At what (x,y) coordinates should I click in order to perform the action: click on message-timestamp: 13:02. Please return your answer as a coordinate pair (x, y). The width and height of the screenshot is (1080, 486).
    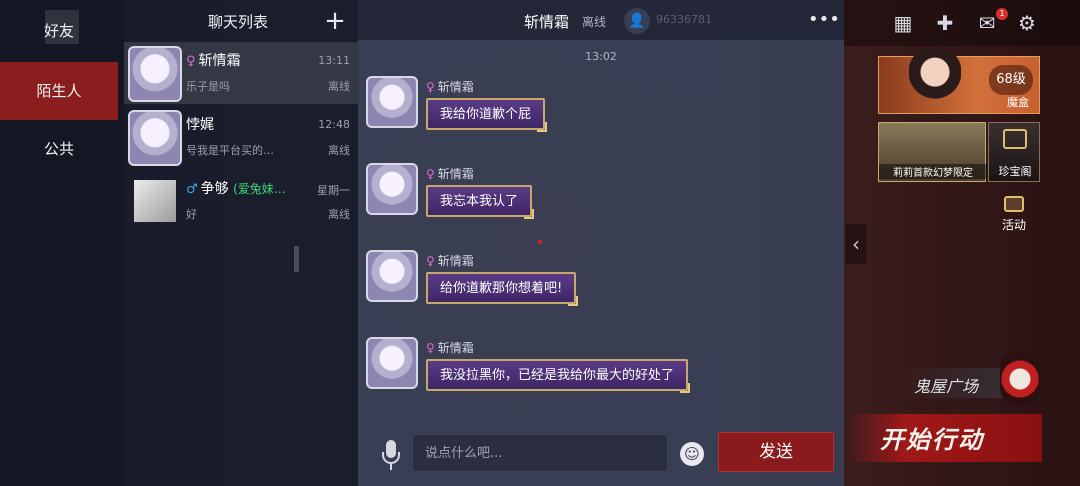
    Looking at the image, I should click on (601, 56).